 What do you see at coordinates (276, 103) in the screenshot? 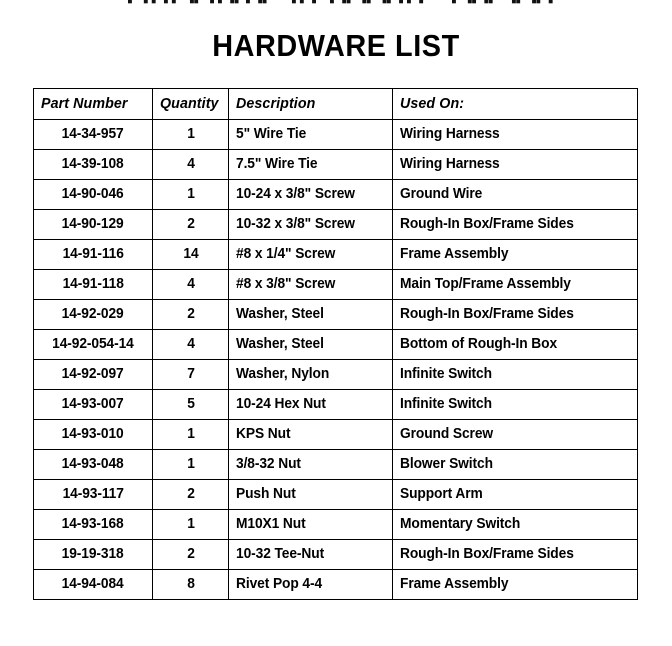
I see `column-header-label: Description` at bounding box center [276, 103].